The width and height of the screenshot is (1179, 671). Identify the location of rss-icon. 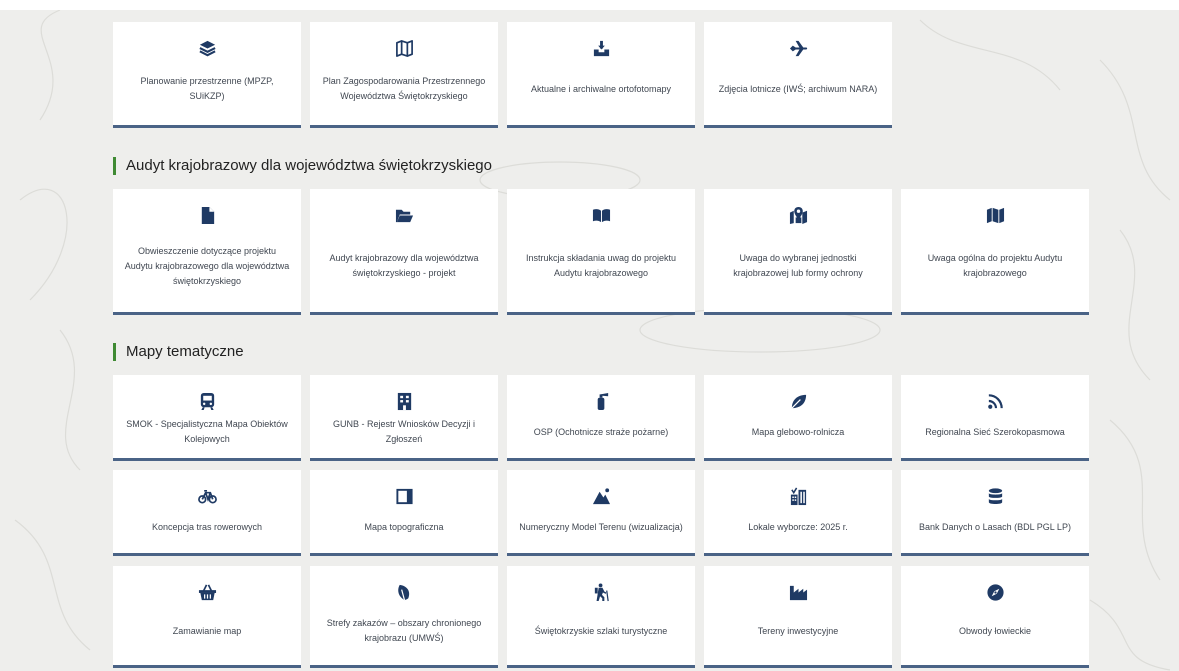
(995, 401).